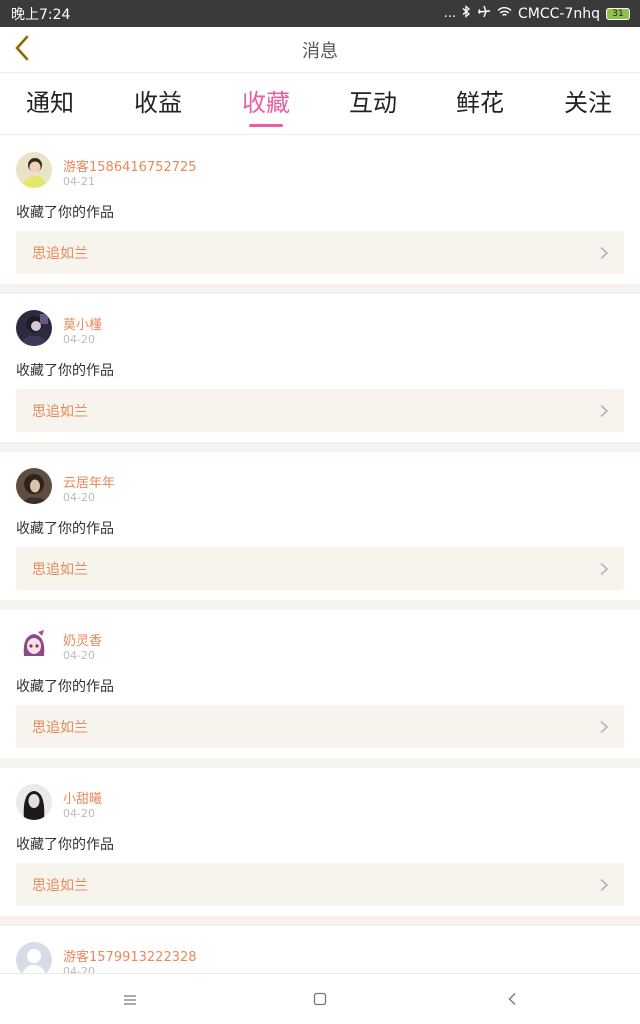 The height and width of the screenshot is (1024, 640). What do you see at coordinates (559, 13) in the screenshot?
I see `carrier-name: CMCC-7nhq` at bounding box center [559, 13].